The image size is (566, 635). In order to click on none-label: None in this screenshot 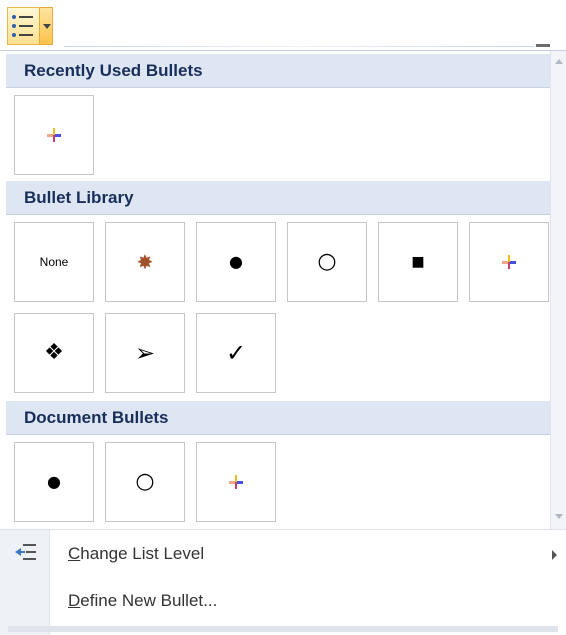, I will do `click(54, 262)`.